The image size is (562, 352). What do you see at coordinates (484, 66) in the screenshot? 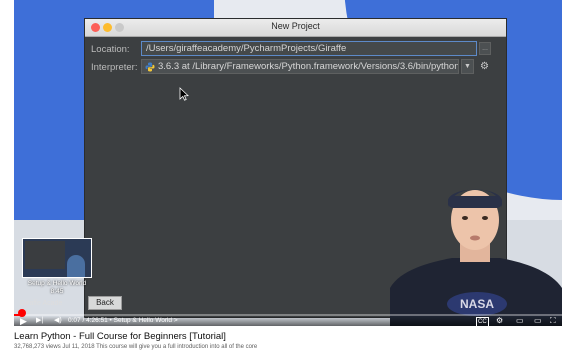
I see `gear-icon: ⚙` at bounding box center [484, 66].